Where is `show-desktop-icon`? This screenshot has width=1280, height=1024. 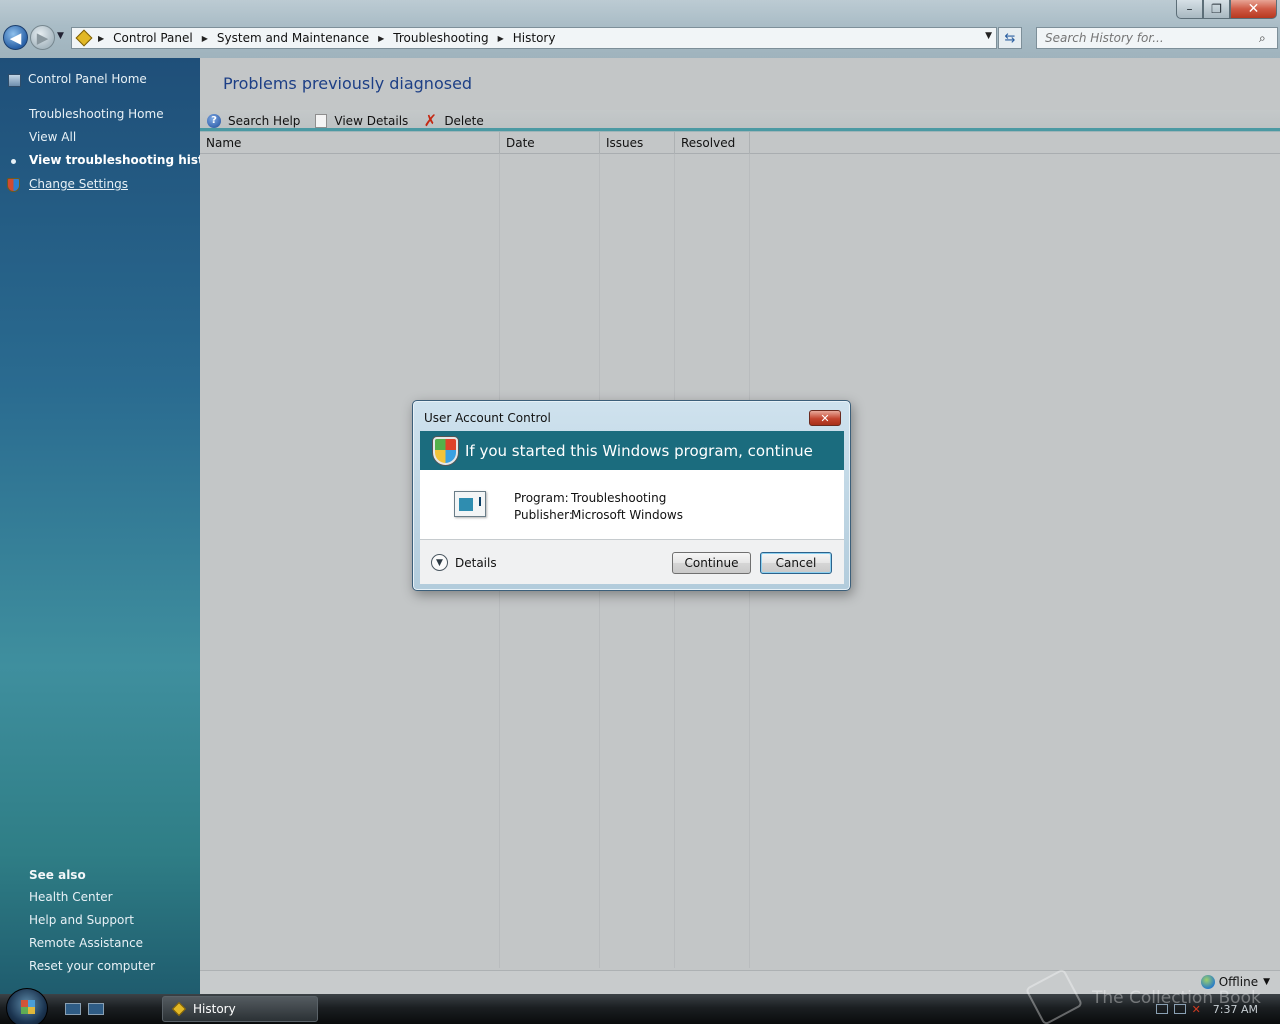
show-desktop-icon is located at coordinates (73, 1009).